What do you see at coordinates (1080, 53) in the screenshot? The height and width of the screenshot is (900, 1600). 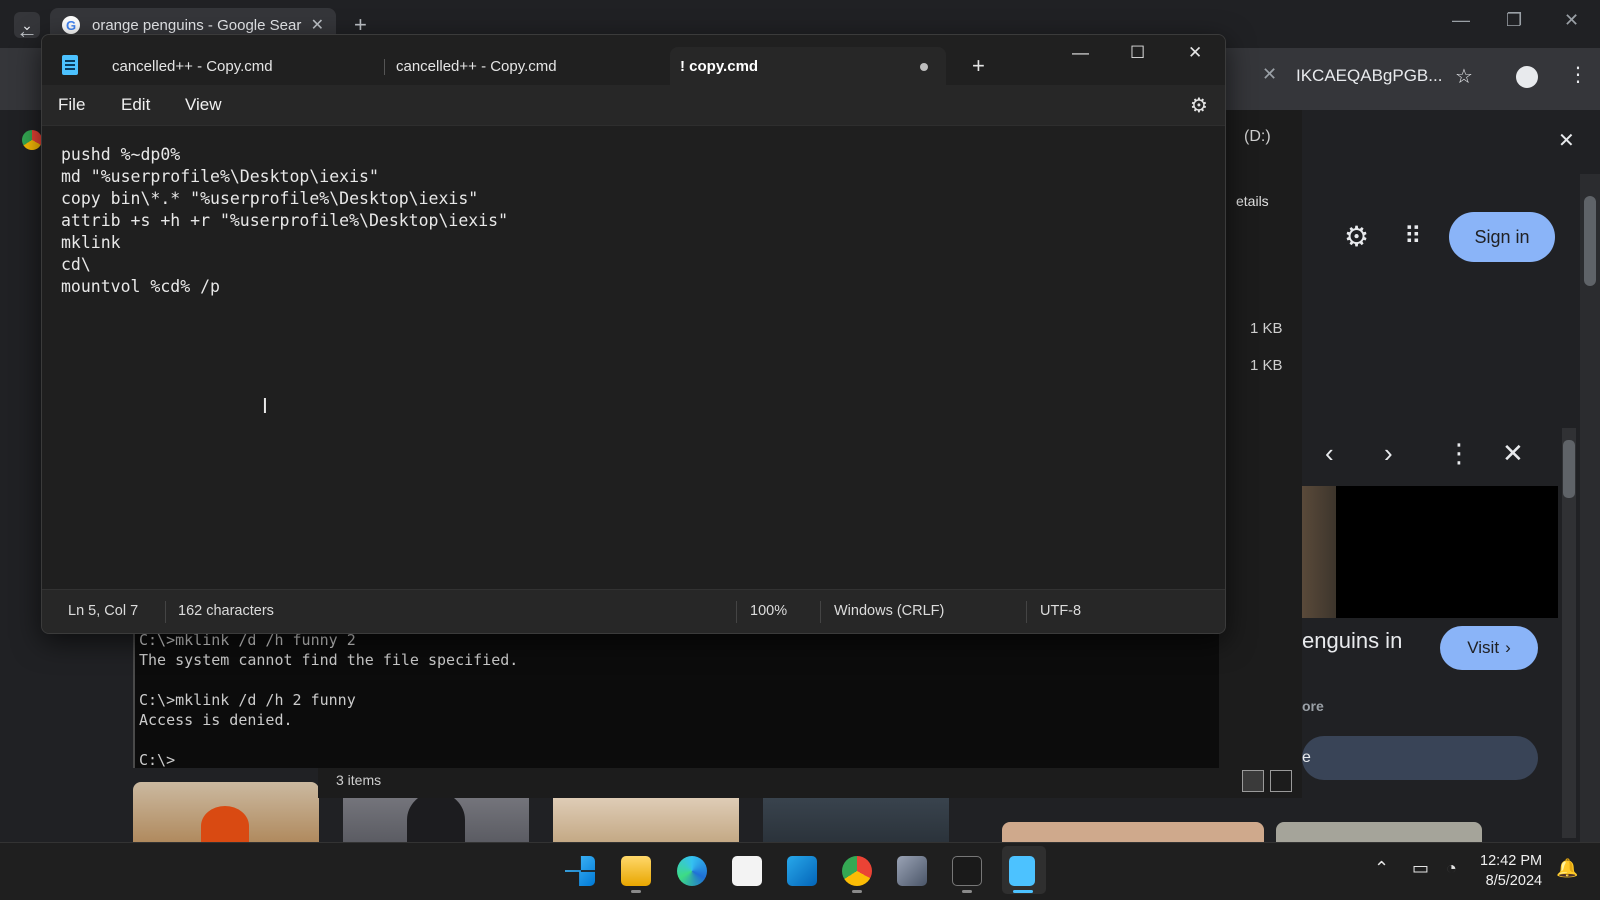 I see `notepad-minimize-icon: —` at bounding box center [1080, 53].